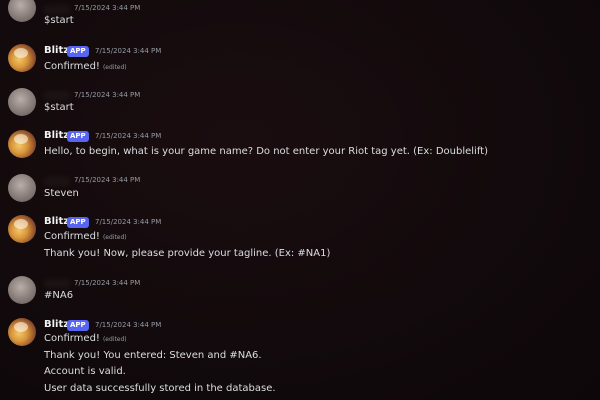  What do you see at coordinates (85, 371) in the screenshot?
I see `message-text: Account is valid.` at bounding box center [85, 371].